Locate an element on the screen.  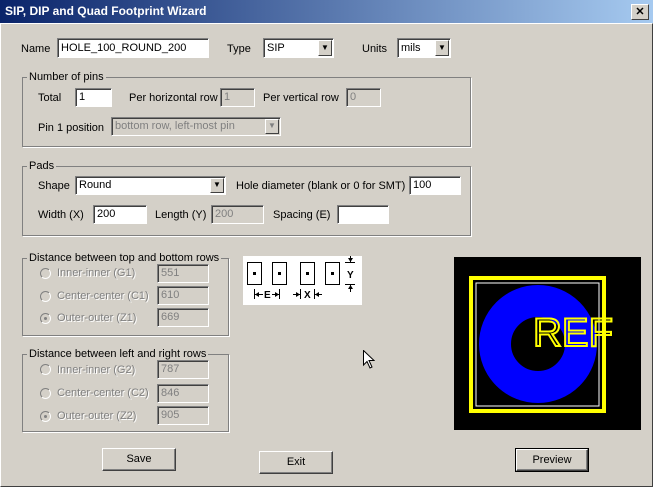
radio-inner-inner-g2 is located at coordinates (45, 369).